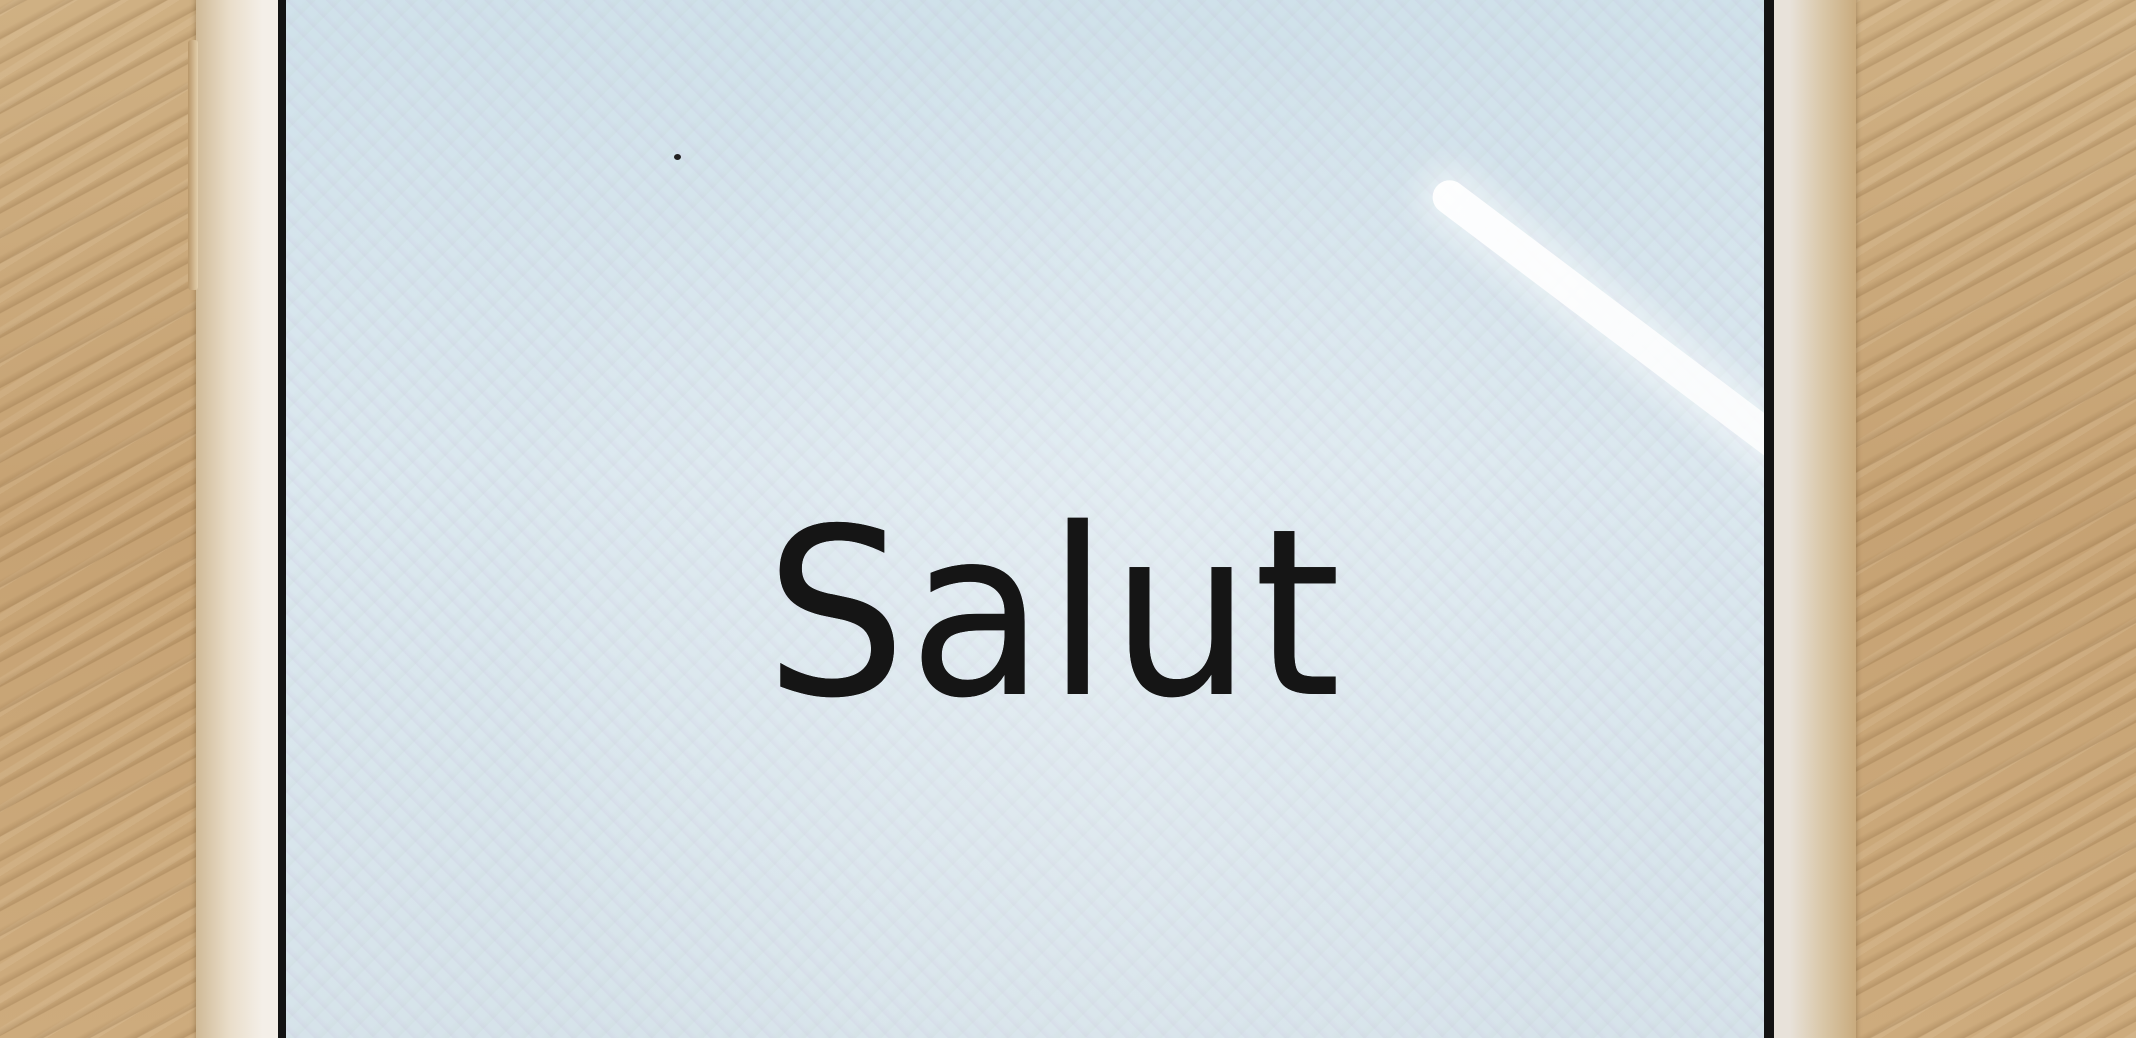 This screenshot has width=2136, height=1038. What do you see at coordinates (677, 157) in the screenshot?
I see `dust-speck` at bounding box center [677, 157].